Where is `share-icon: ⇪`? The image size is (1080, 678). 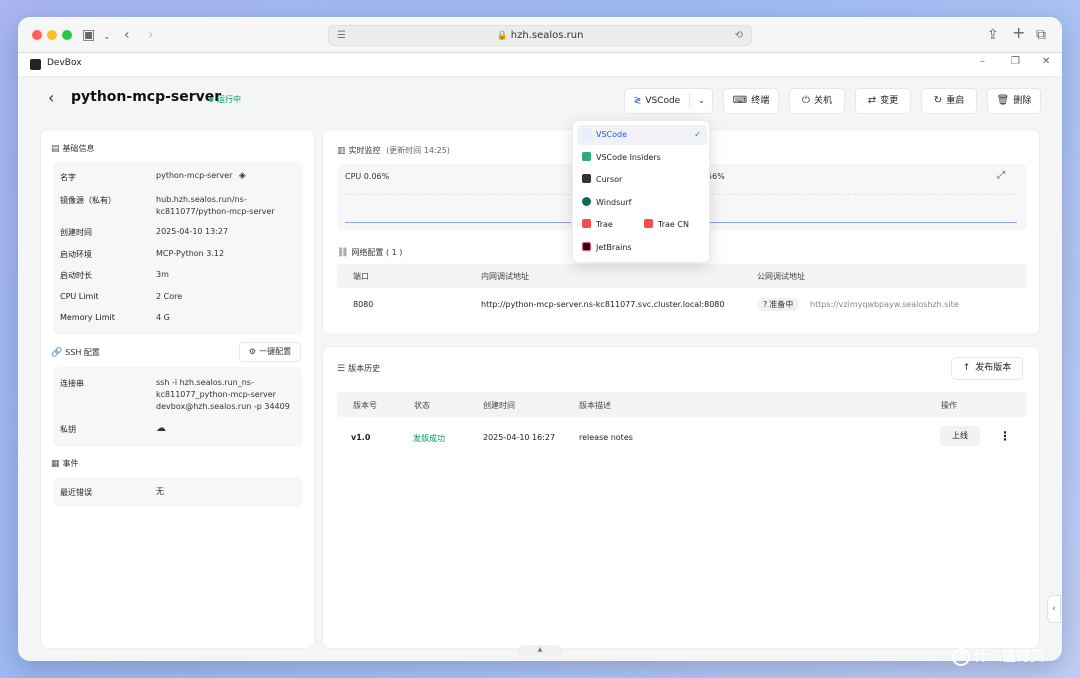
share-icon: ⇪ is located at coordinates (993, 35).